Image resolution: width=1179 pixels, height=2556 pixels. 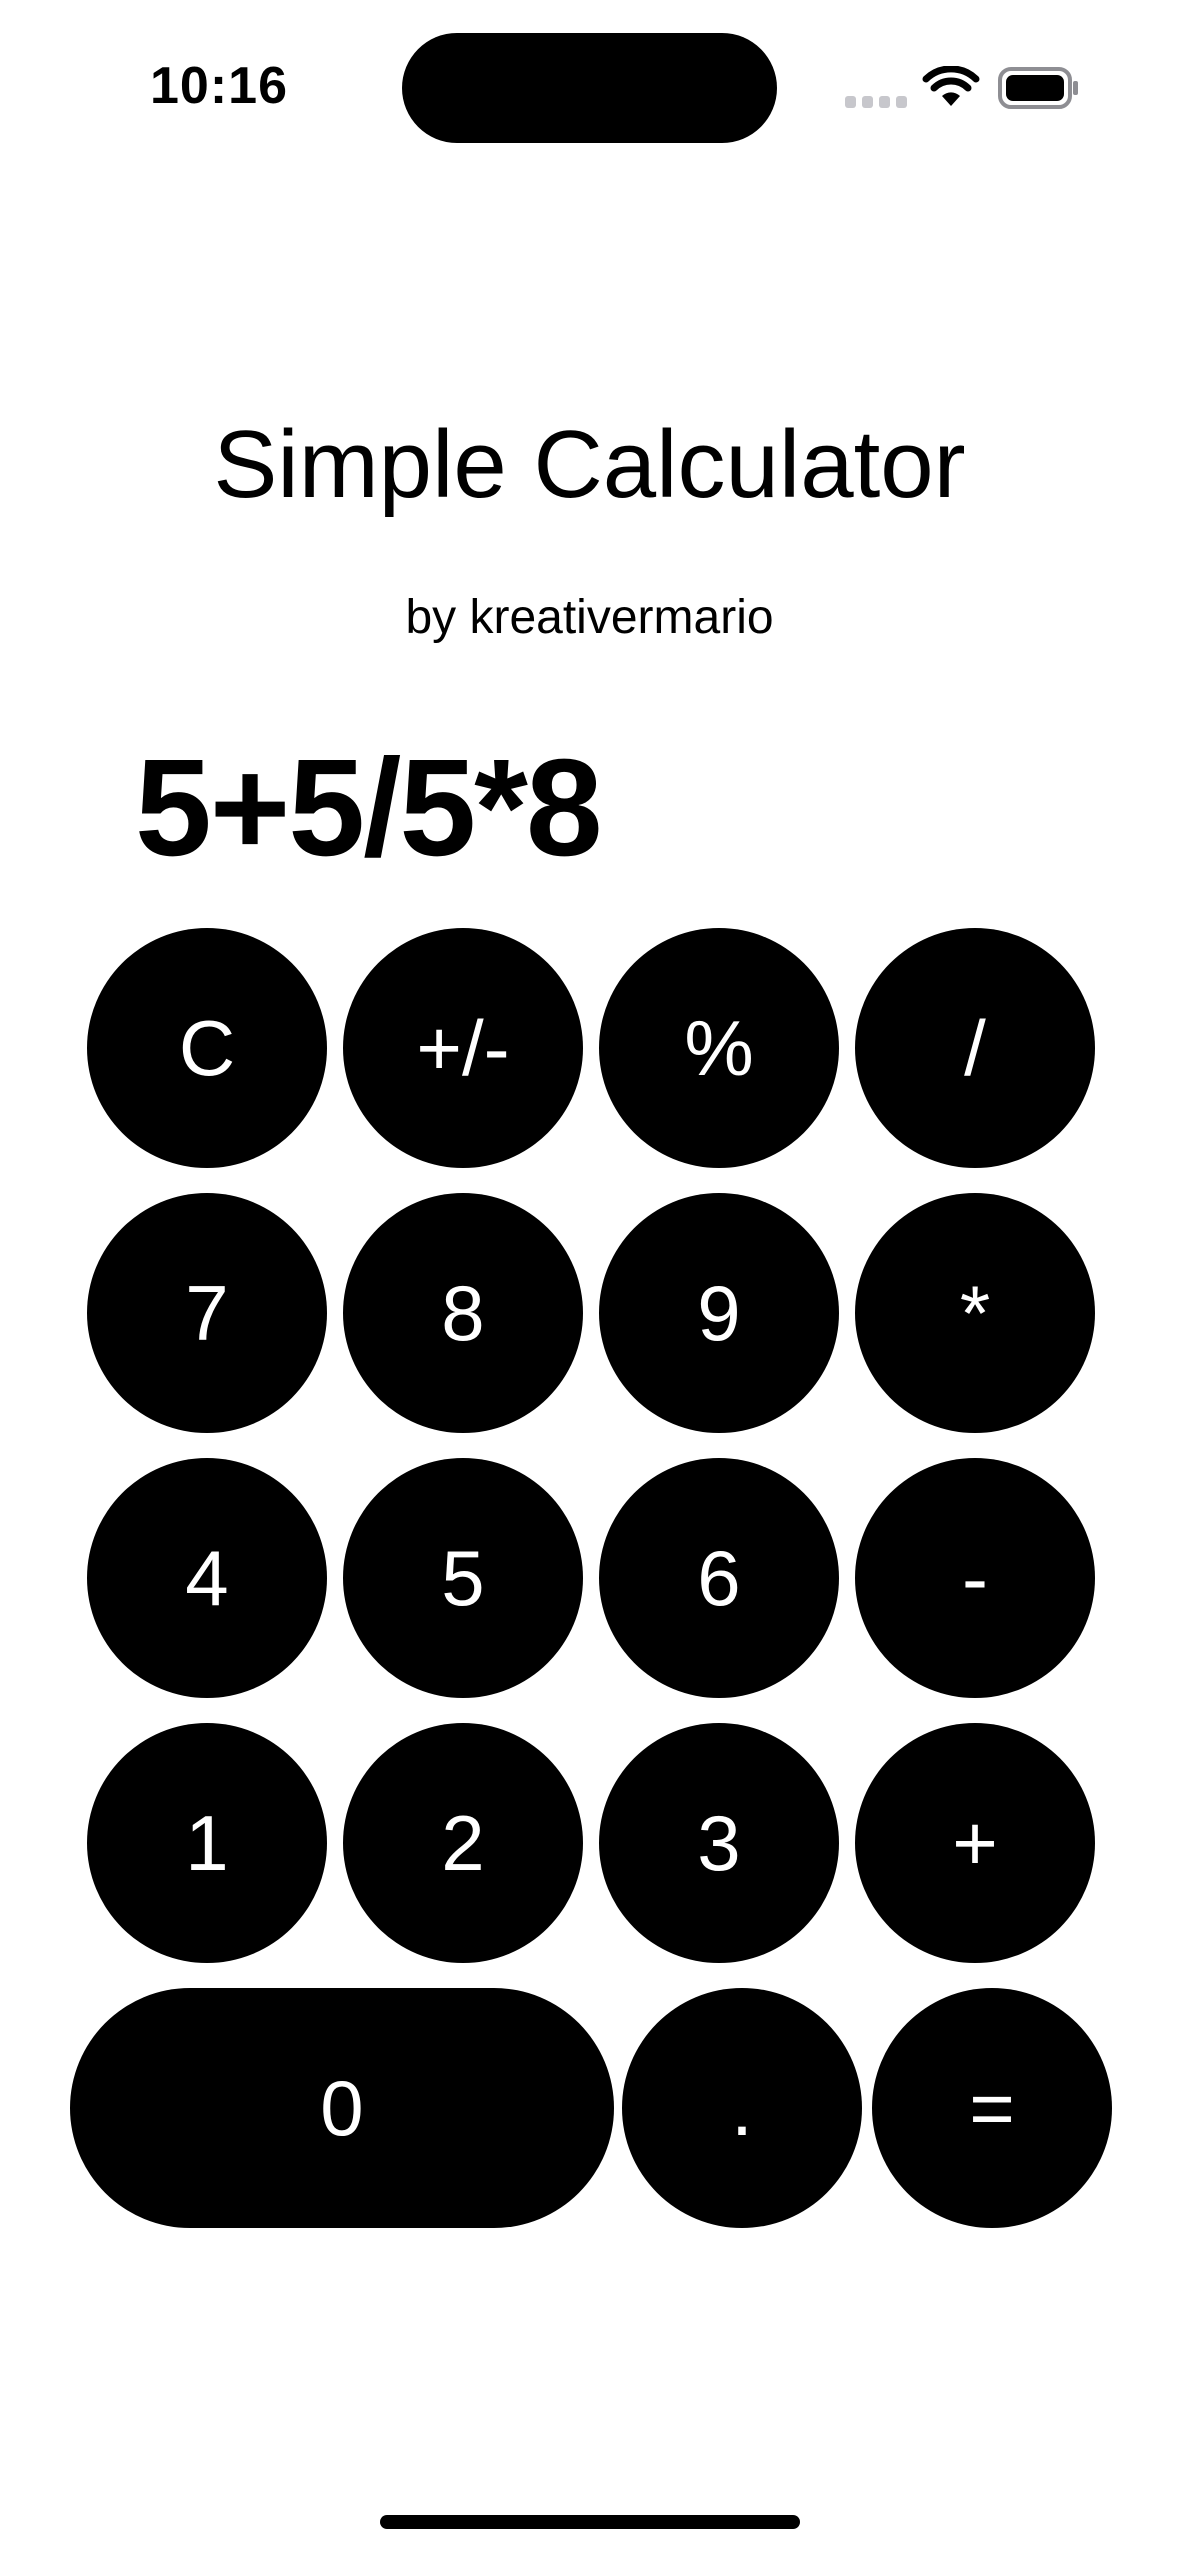 I want to click on digit-0-label: 0, so click(x=342, y=2108).